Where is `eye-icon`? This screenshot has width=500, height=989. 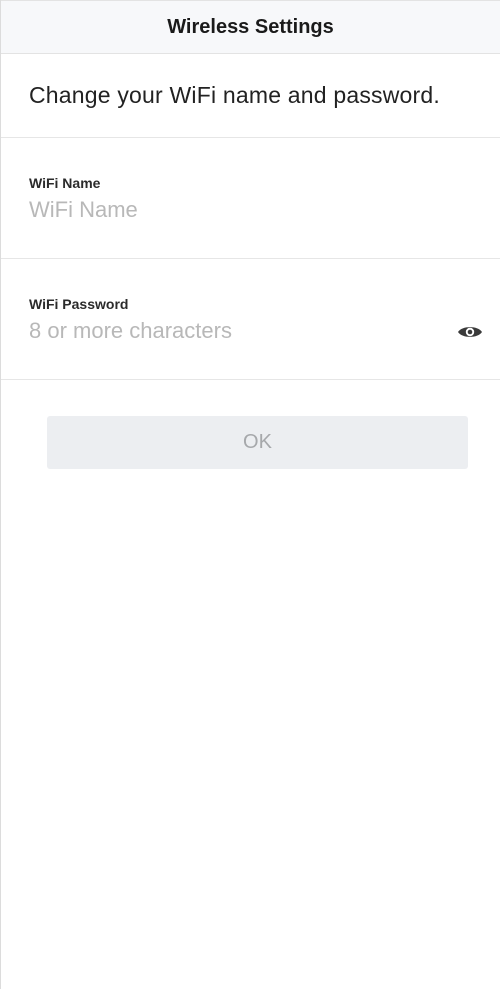 eye-icon is located at coordinates (470, 332).